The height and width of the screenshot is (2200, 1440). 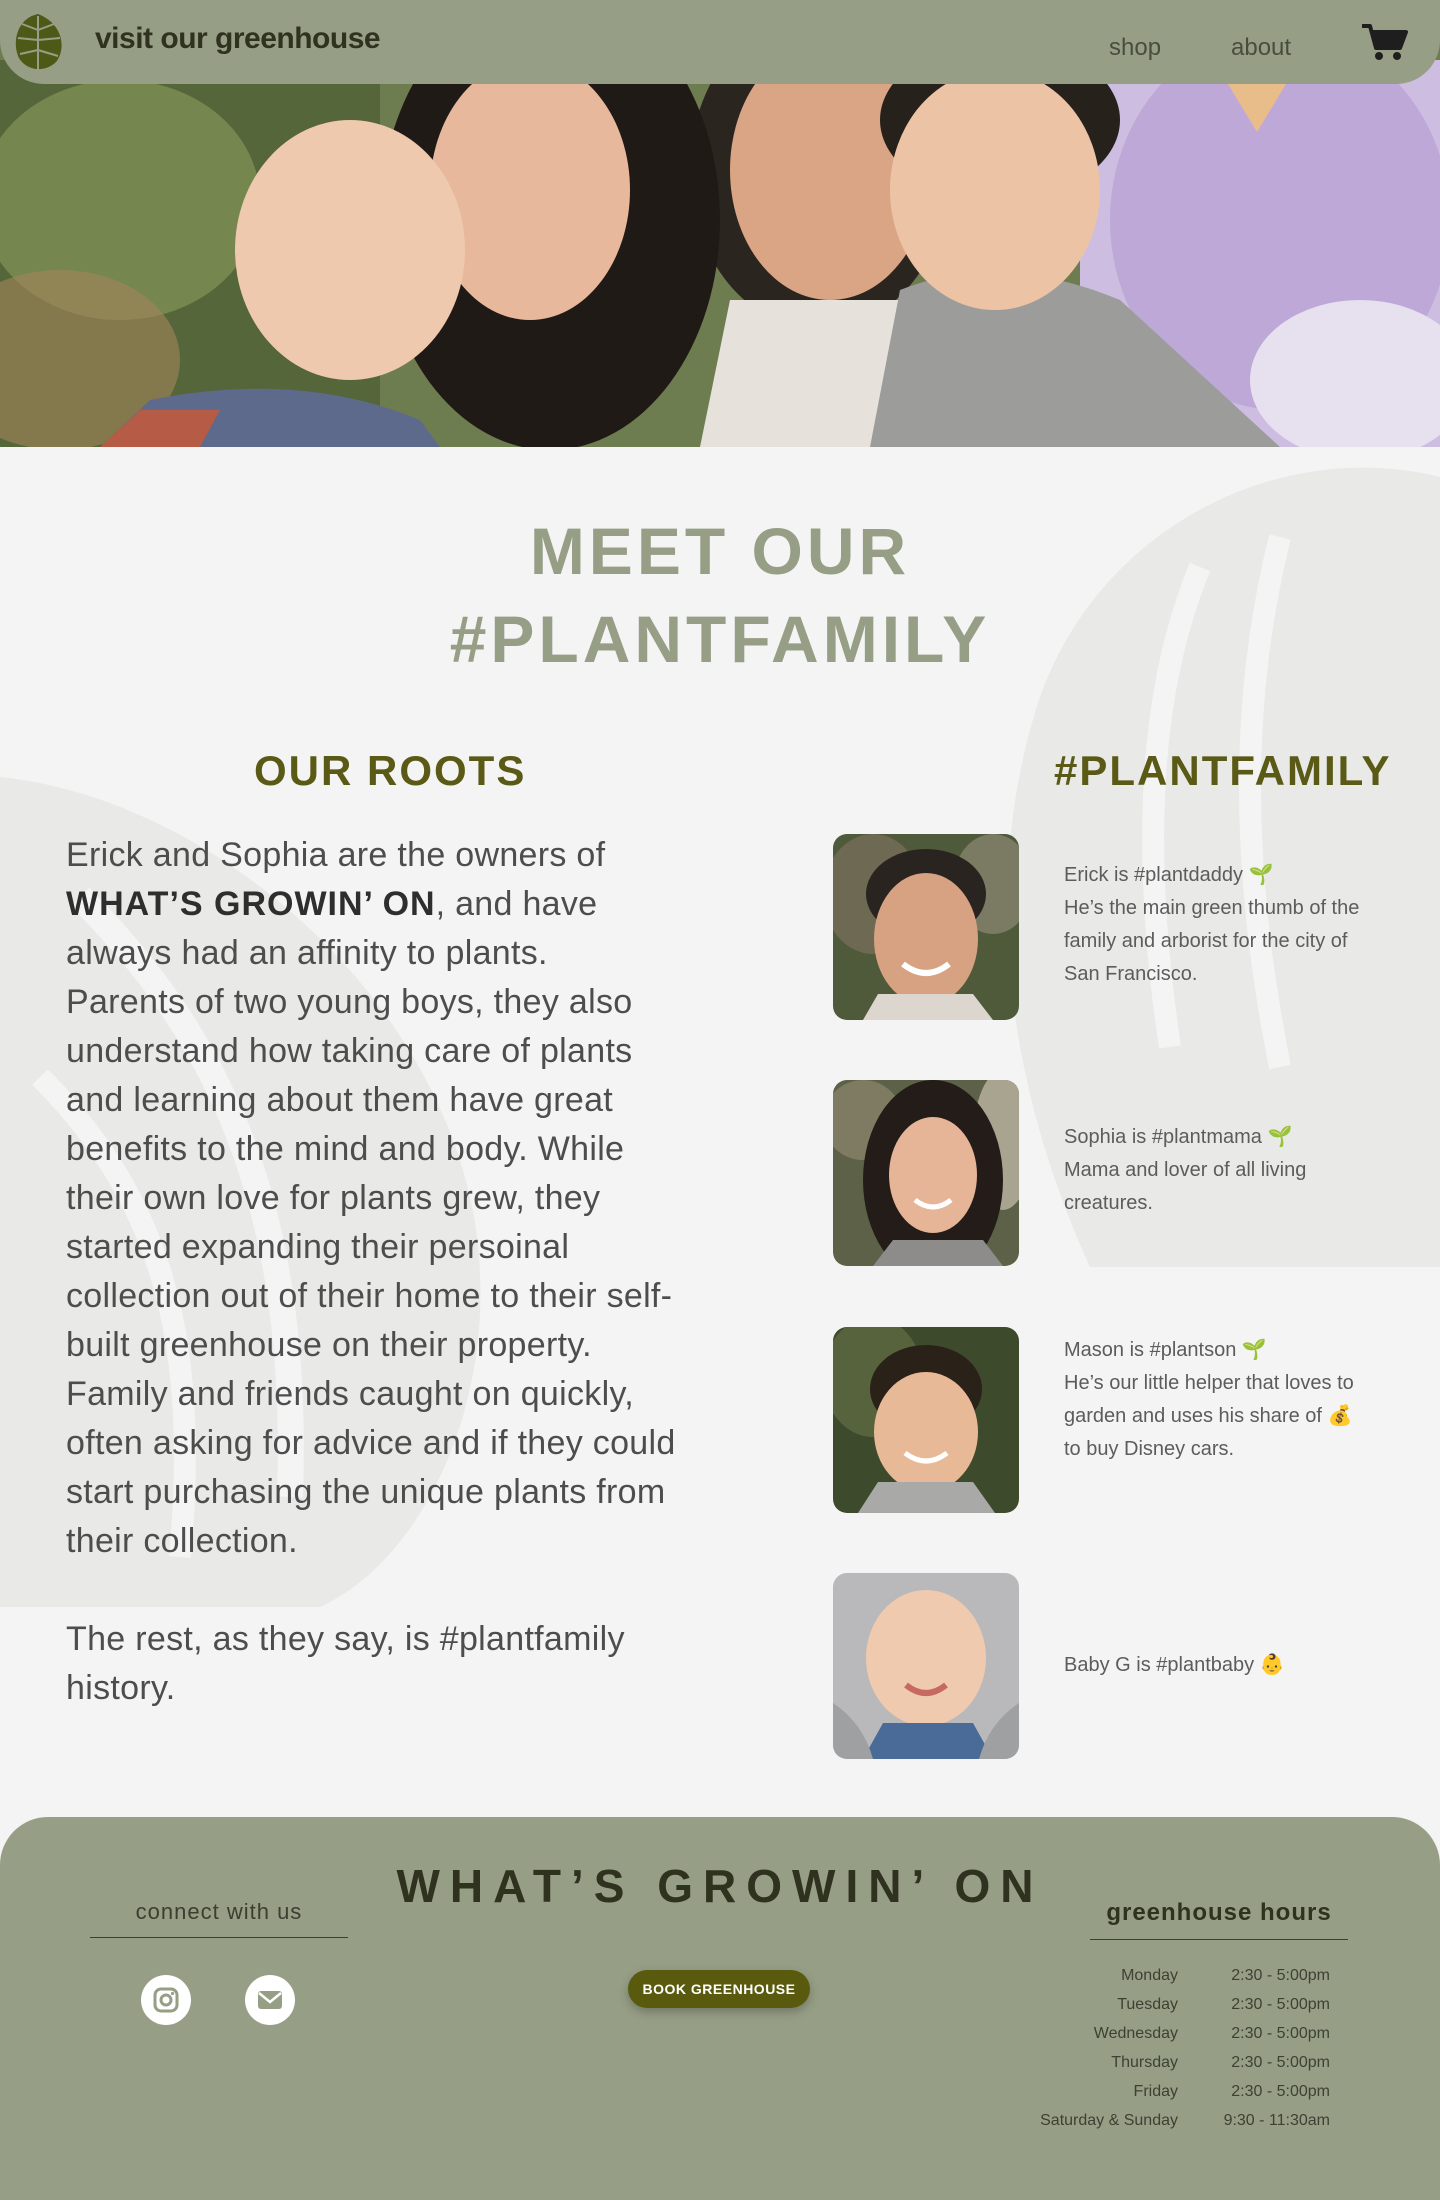 I want to click on sophia-photo, so click(x=926, y=1173).